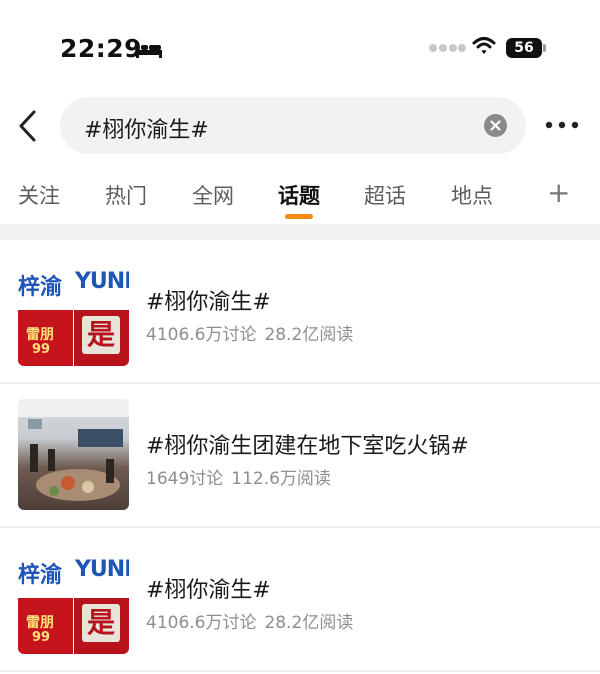 Image resolution: width=600 pixels, height=674 pixels. I want to click on topic-reads: 112.6万阅读, so click(281, 479).